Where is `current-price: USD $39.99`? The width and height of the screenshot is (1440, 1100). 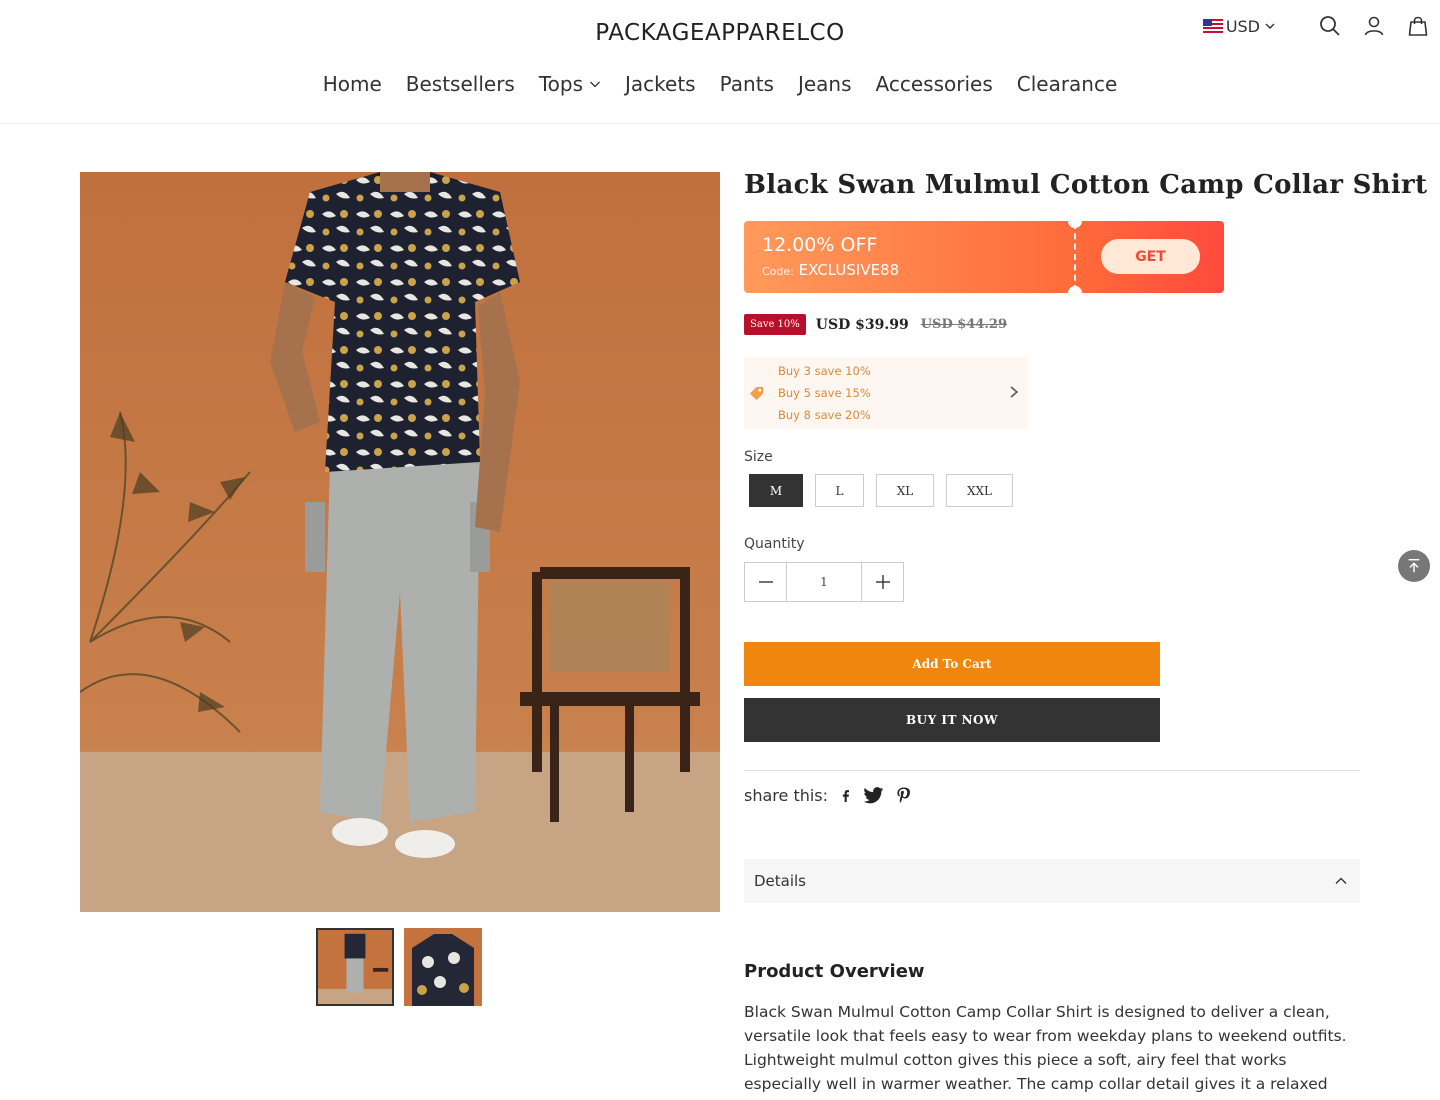
current-price: USD $39.99 is located at coordinates (862, 324).